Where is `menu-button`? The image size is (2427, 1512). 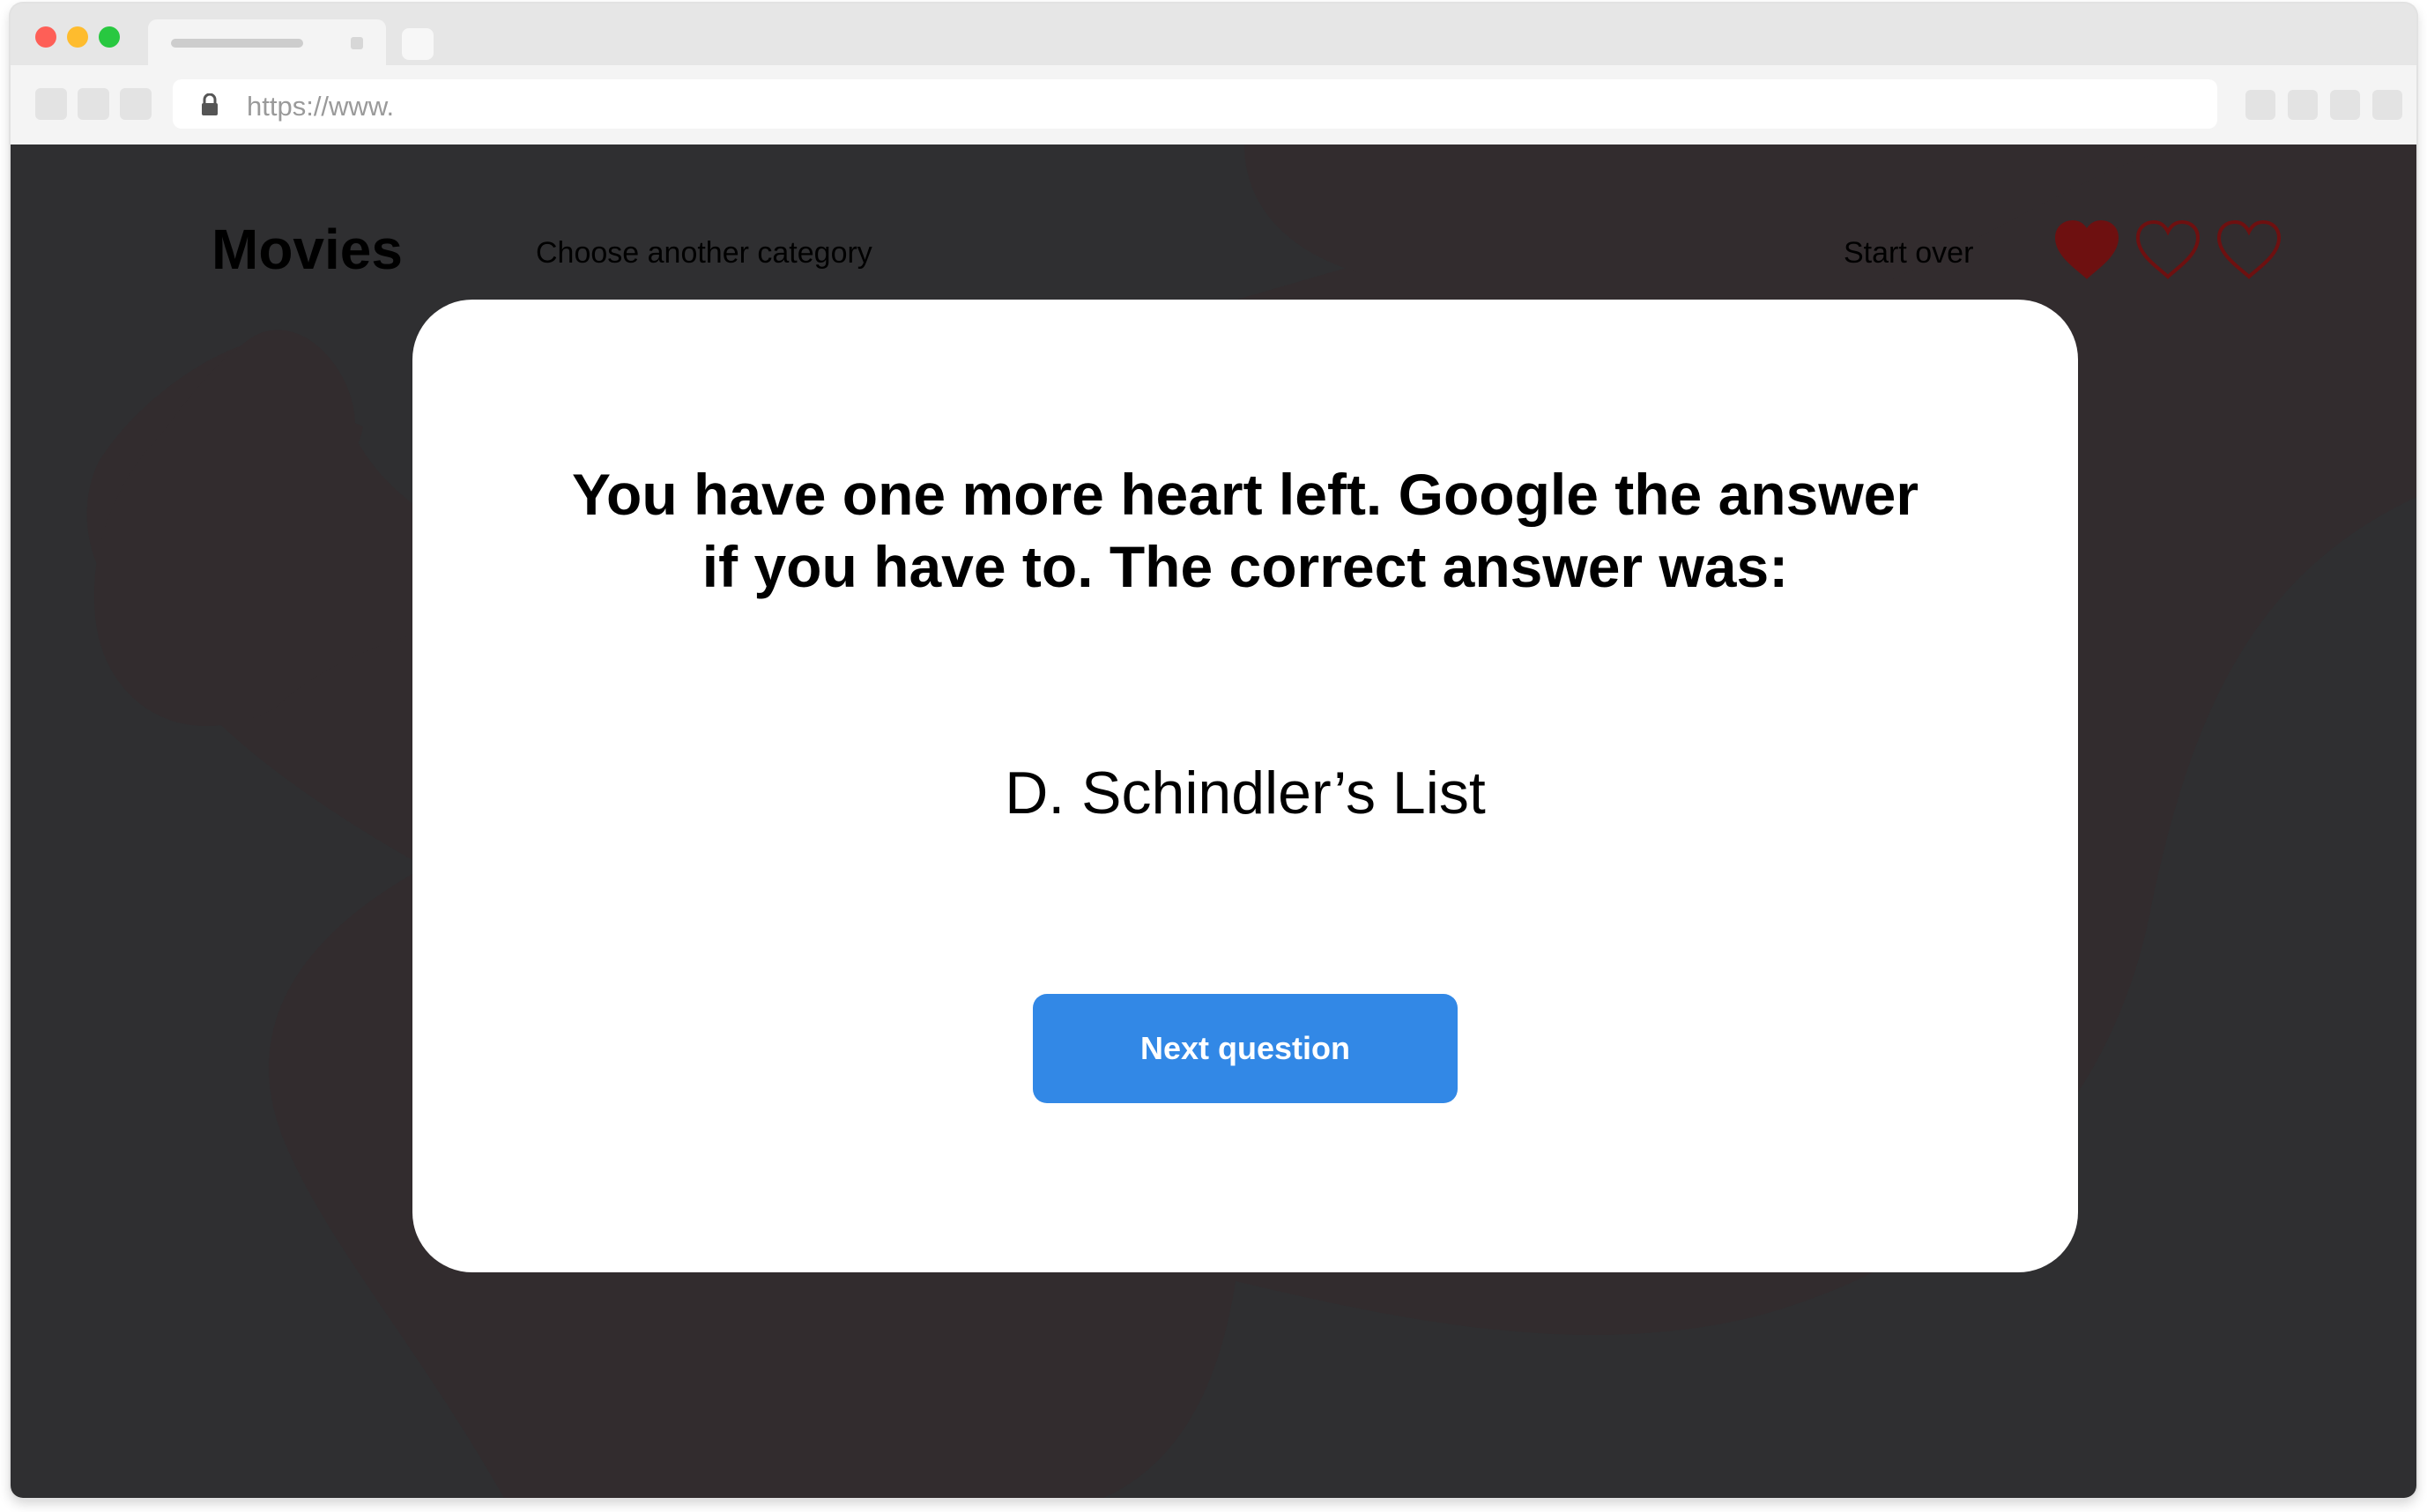
menu-button is located at coordinates (2387, 105).